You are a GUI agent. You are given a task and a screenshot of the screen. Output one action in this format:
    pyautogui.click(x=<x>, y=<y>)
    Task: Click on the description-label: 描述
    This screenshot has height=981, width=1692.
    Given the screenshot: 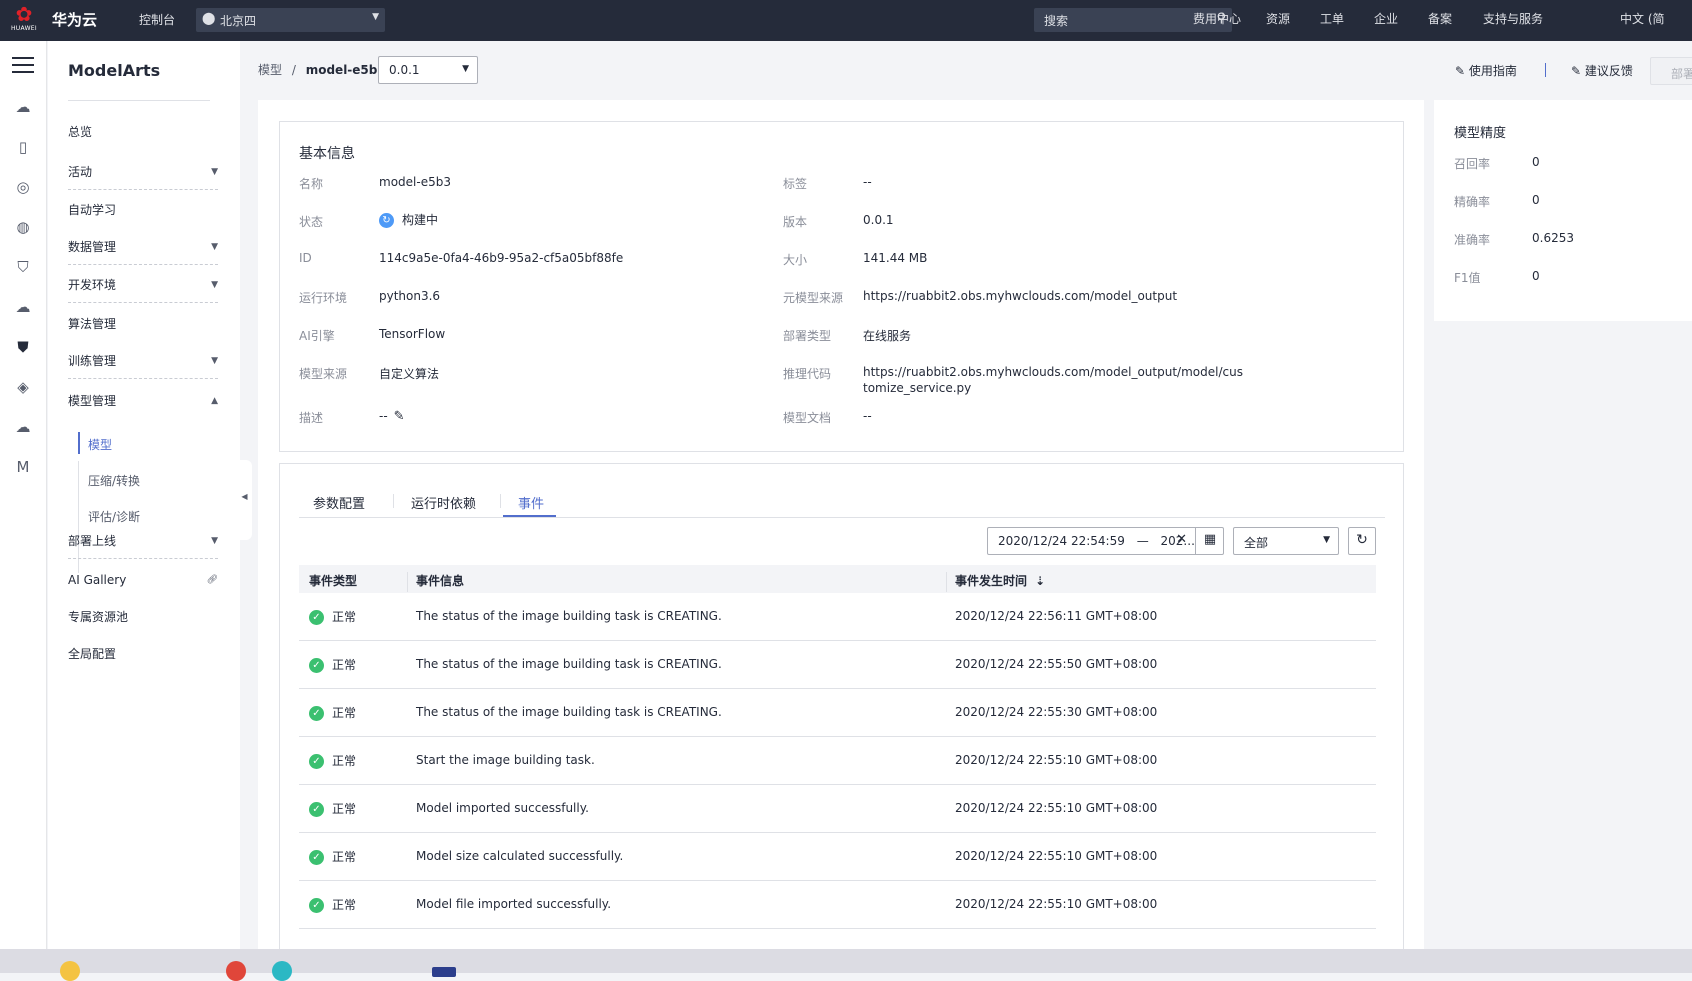 What is the action you would take?
    pyautogui.click(x=311, y=418)
    